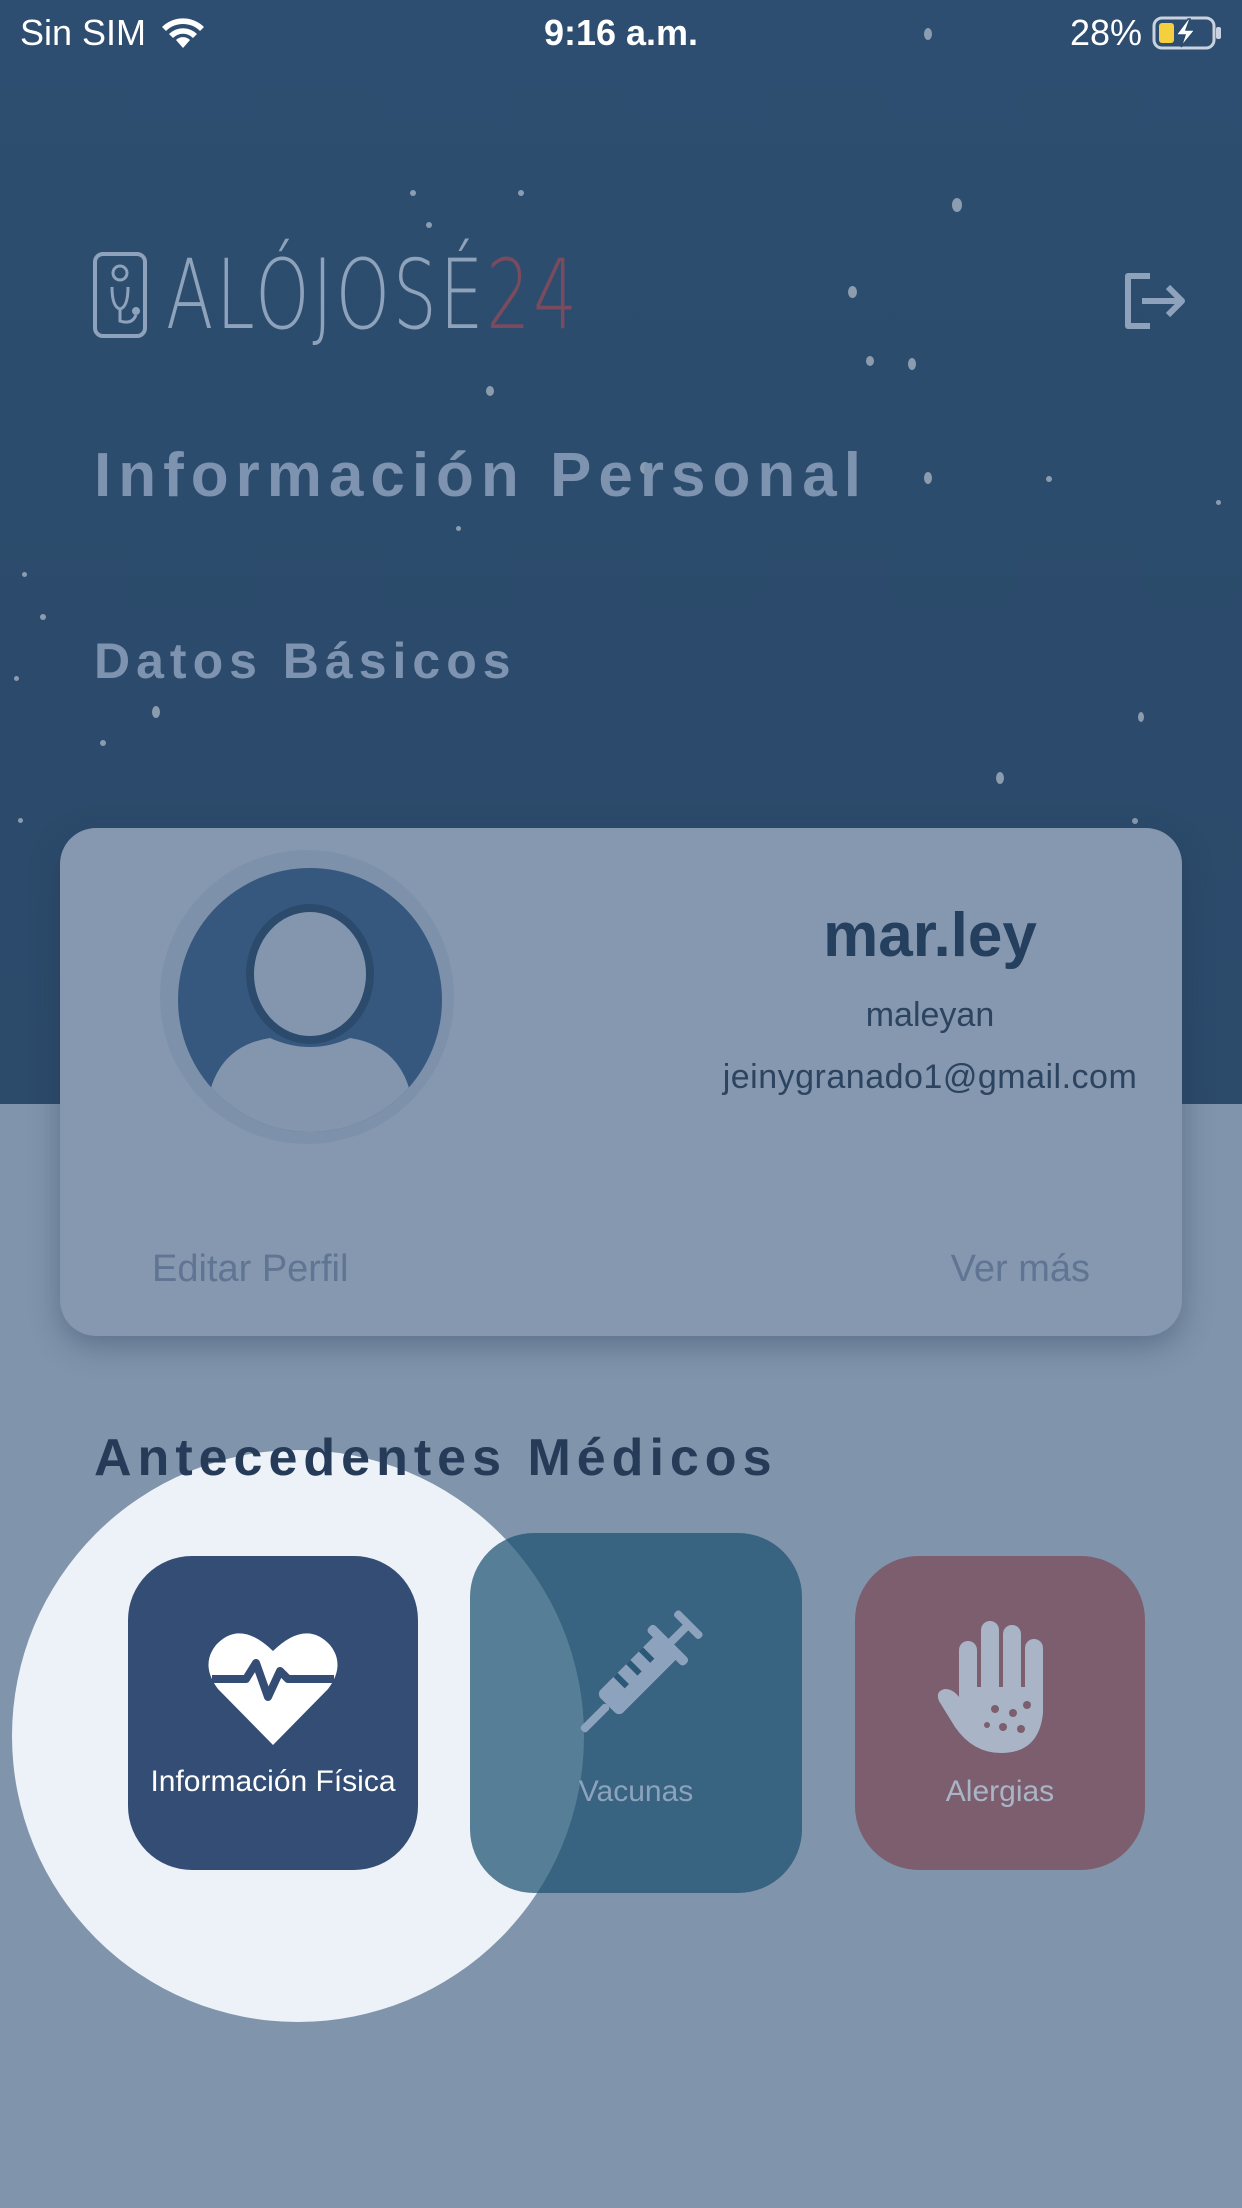 Image resolution: width=1242 pixels, height=2208 pixels. I want to click on heart-pulse-icon, so click(273, 1689).